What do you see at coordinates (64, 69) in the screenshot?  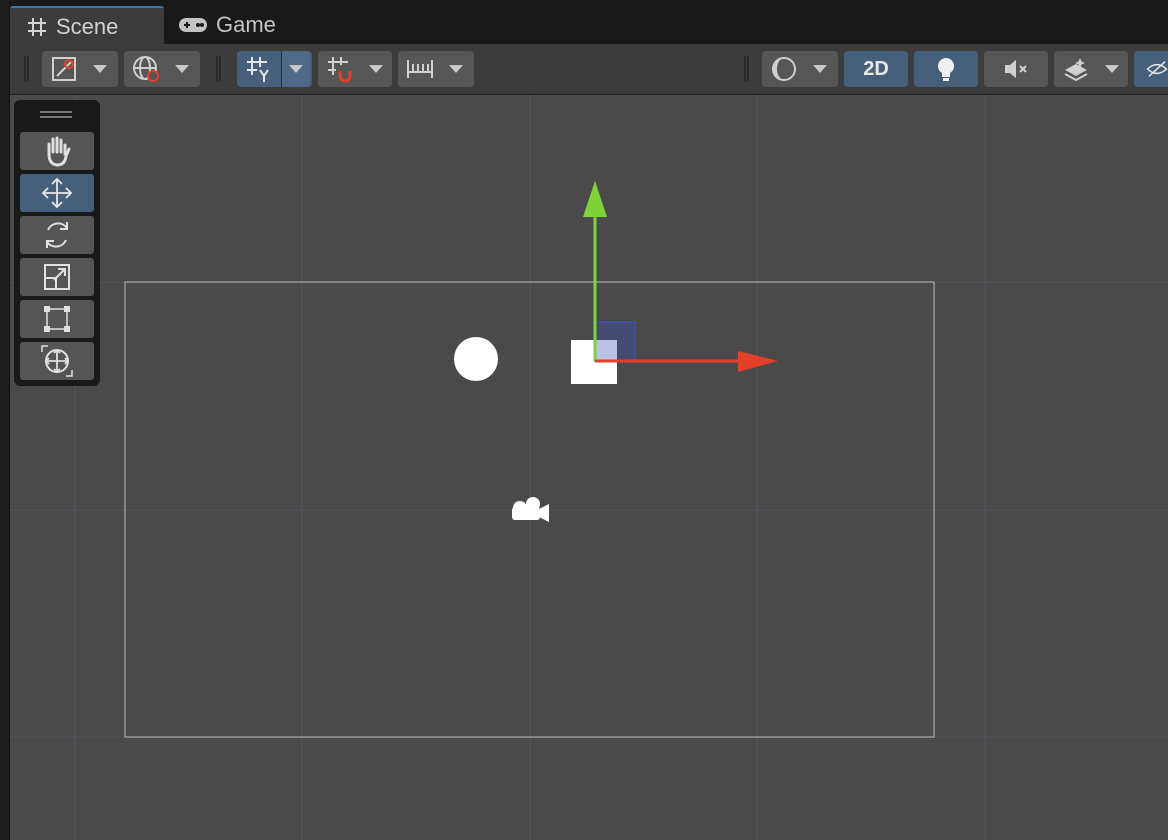 I see `draw-mode-icon` at bounding box center [64, 69].